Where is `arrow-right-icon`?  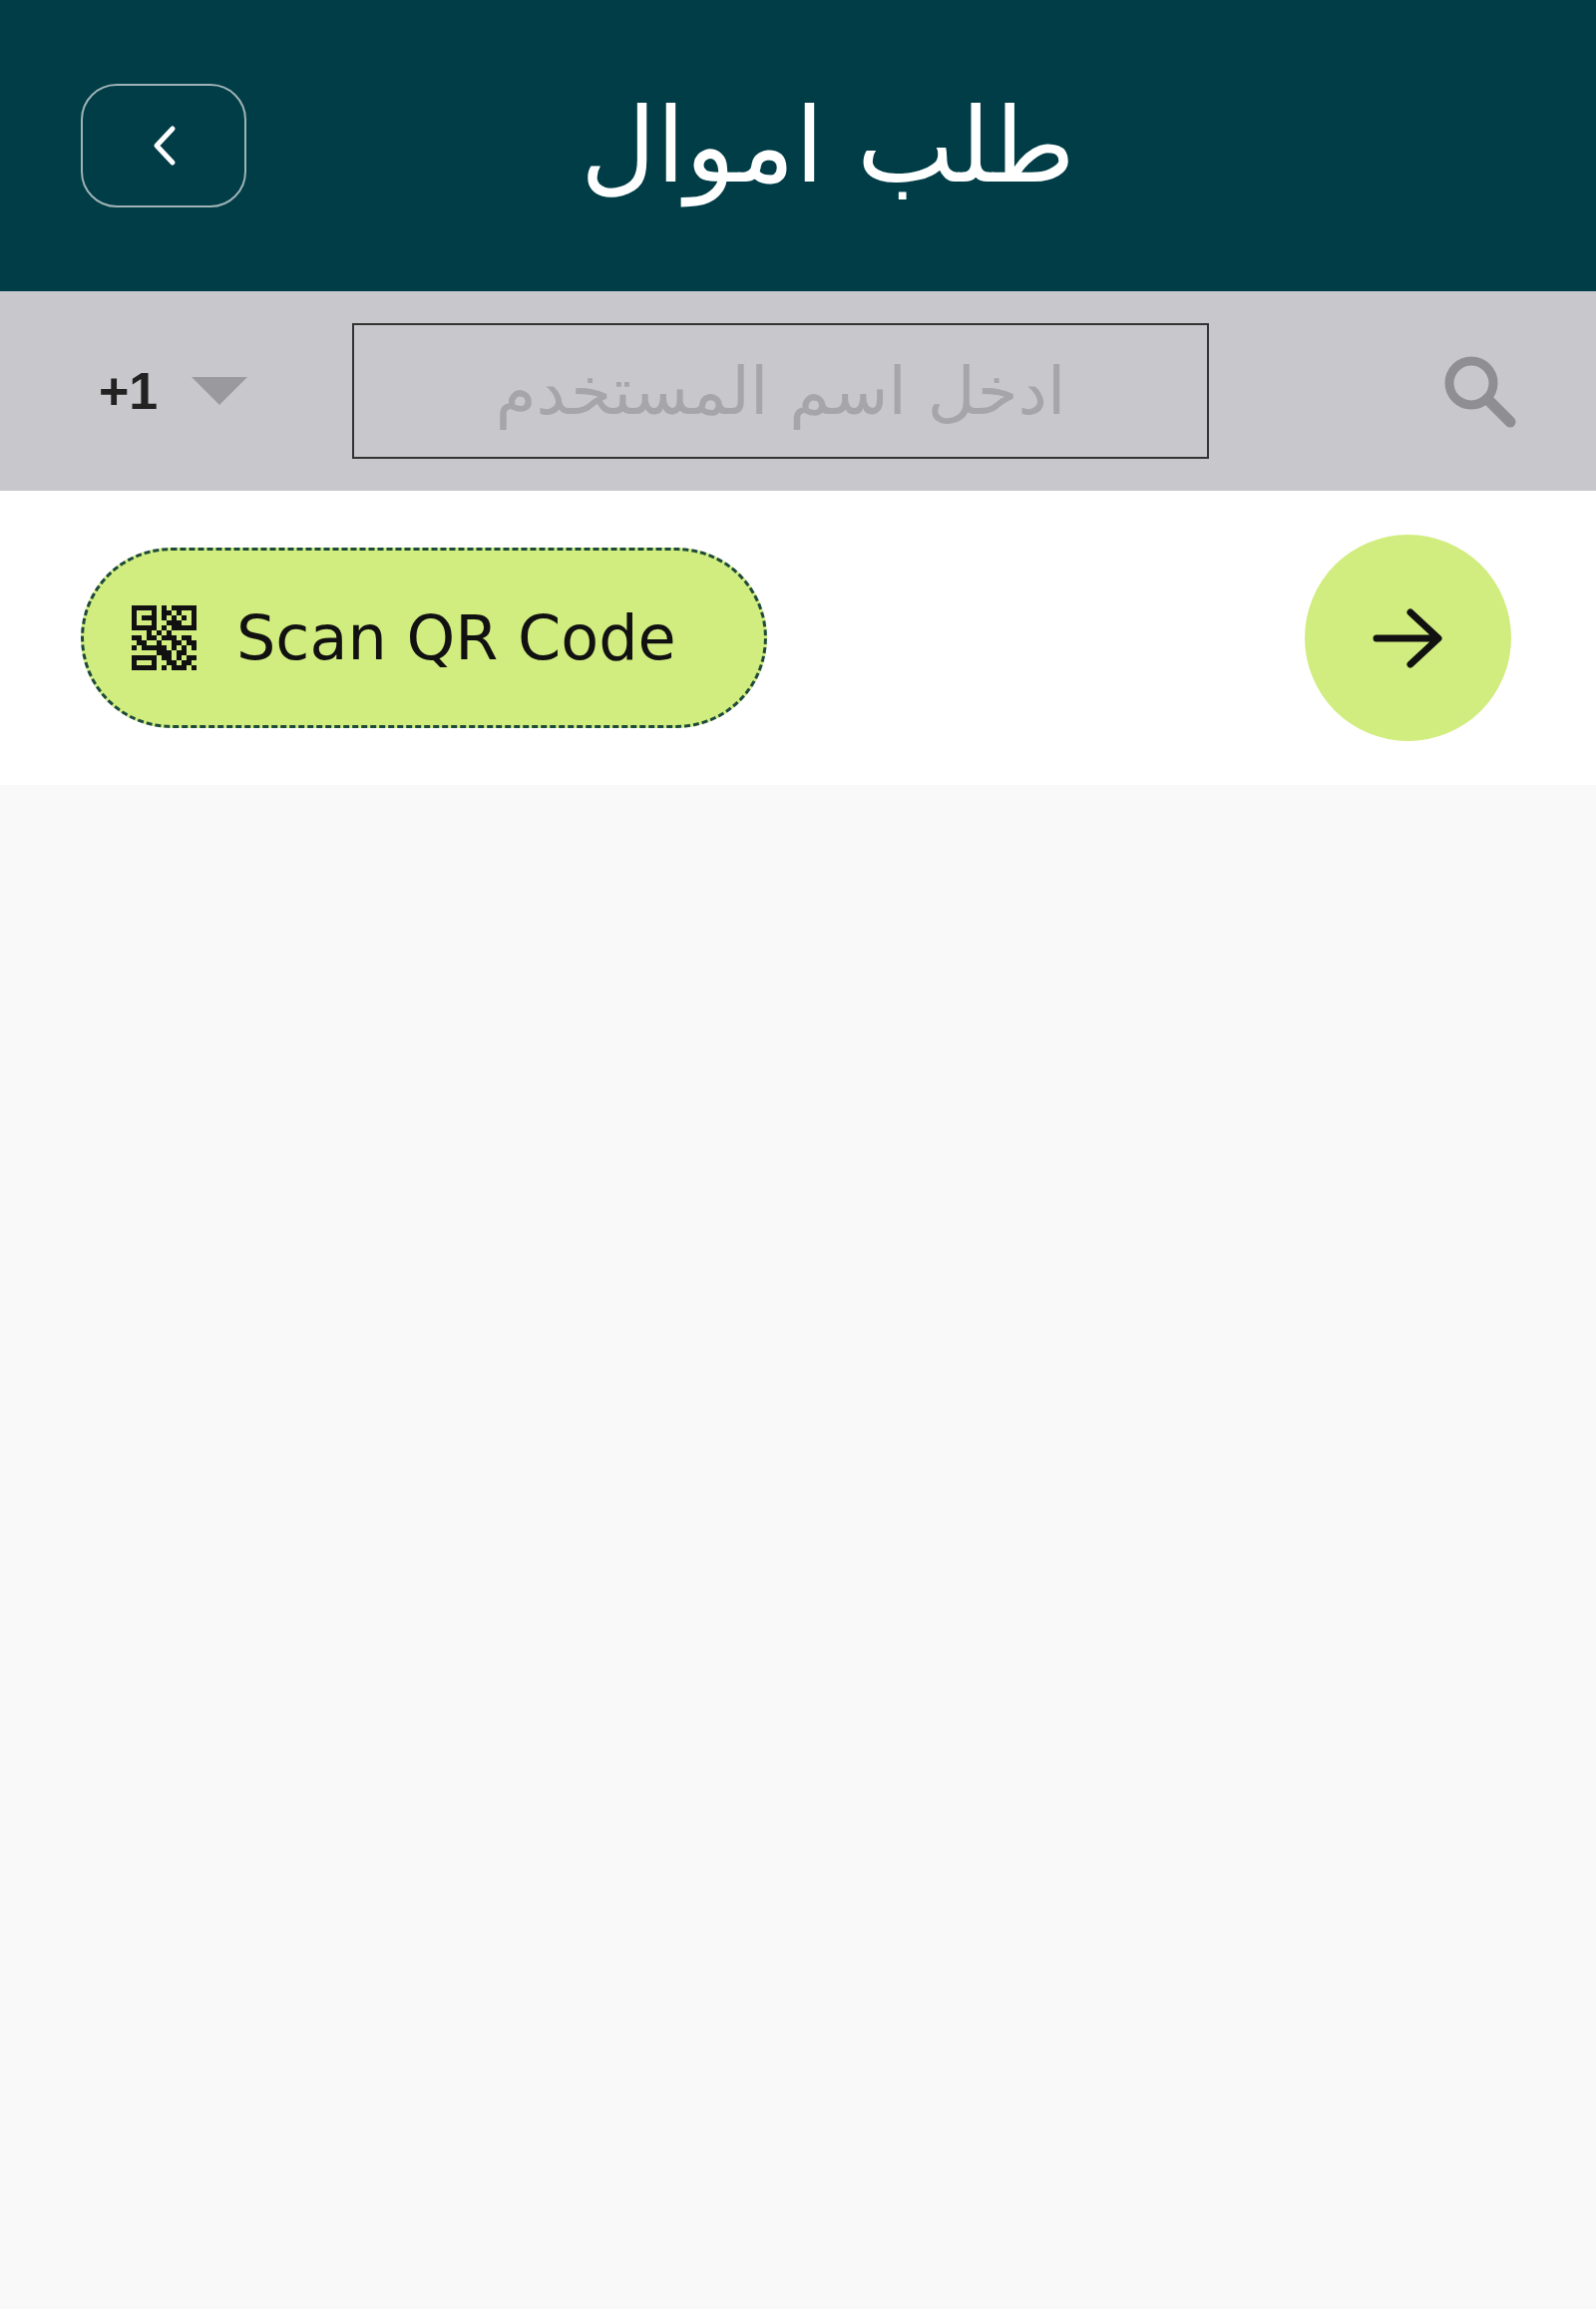 arrow-right-icon is located at coordinates (1408, 637).